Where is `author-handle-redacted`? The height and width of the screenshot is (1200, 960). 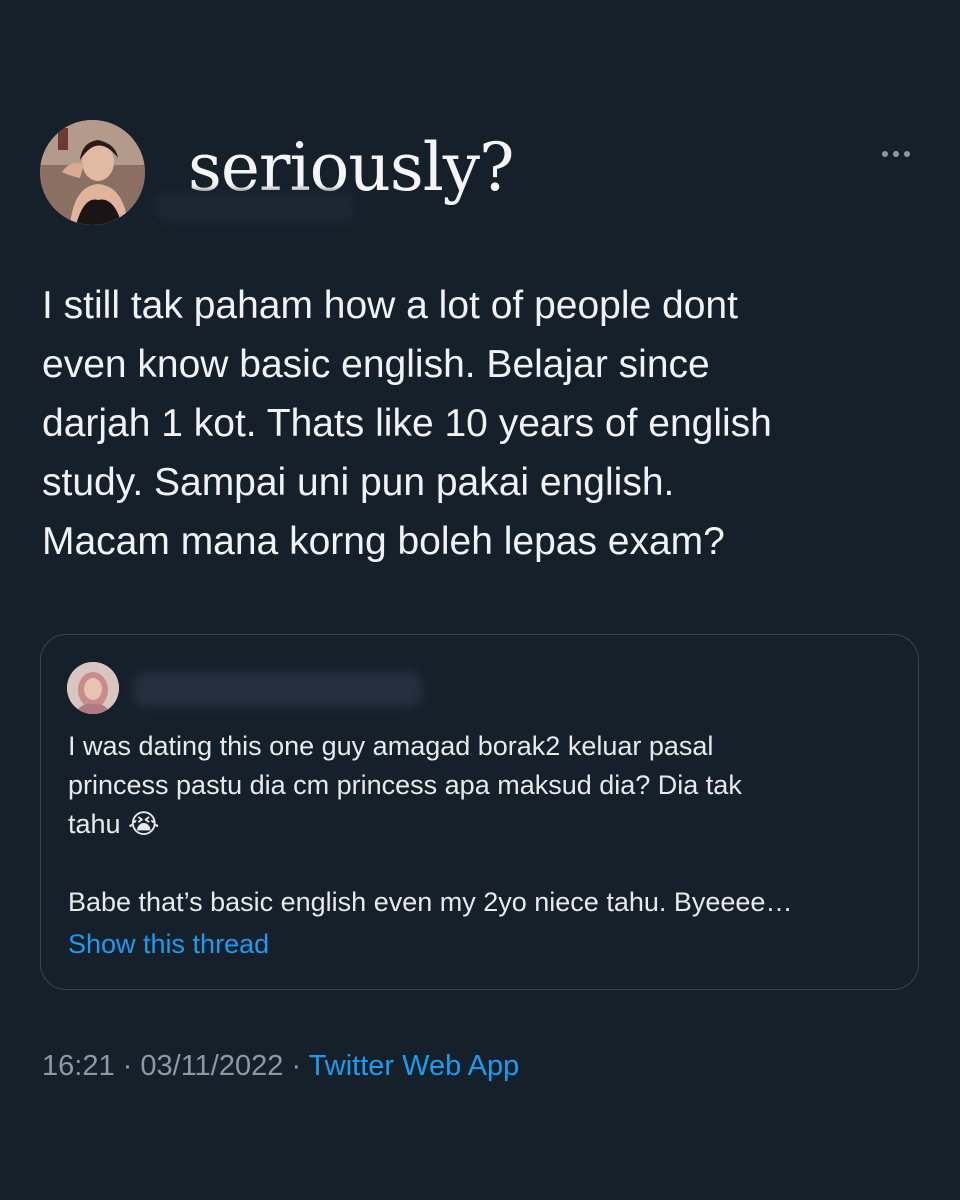
author-handle-redacted is located at coordinates (255, 207).